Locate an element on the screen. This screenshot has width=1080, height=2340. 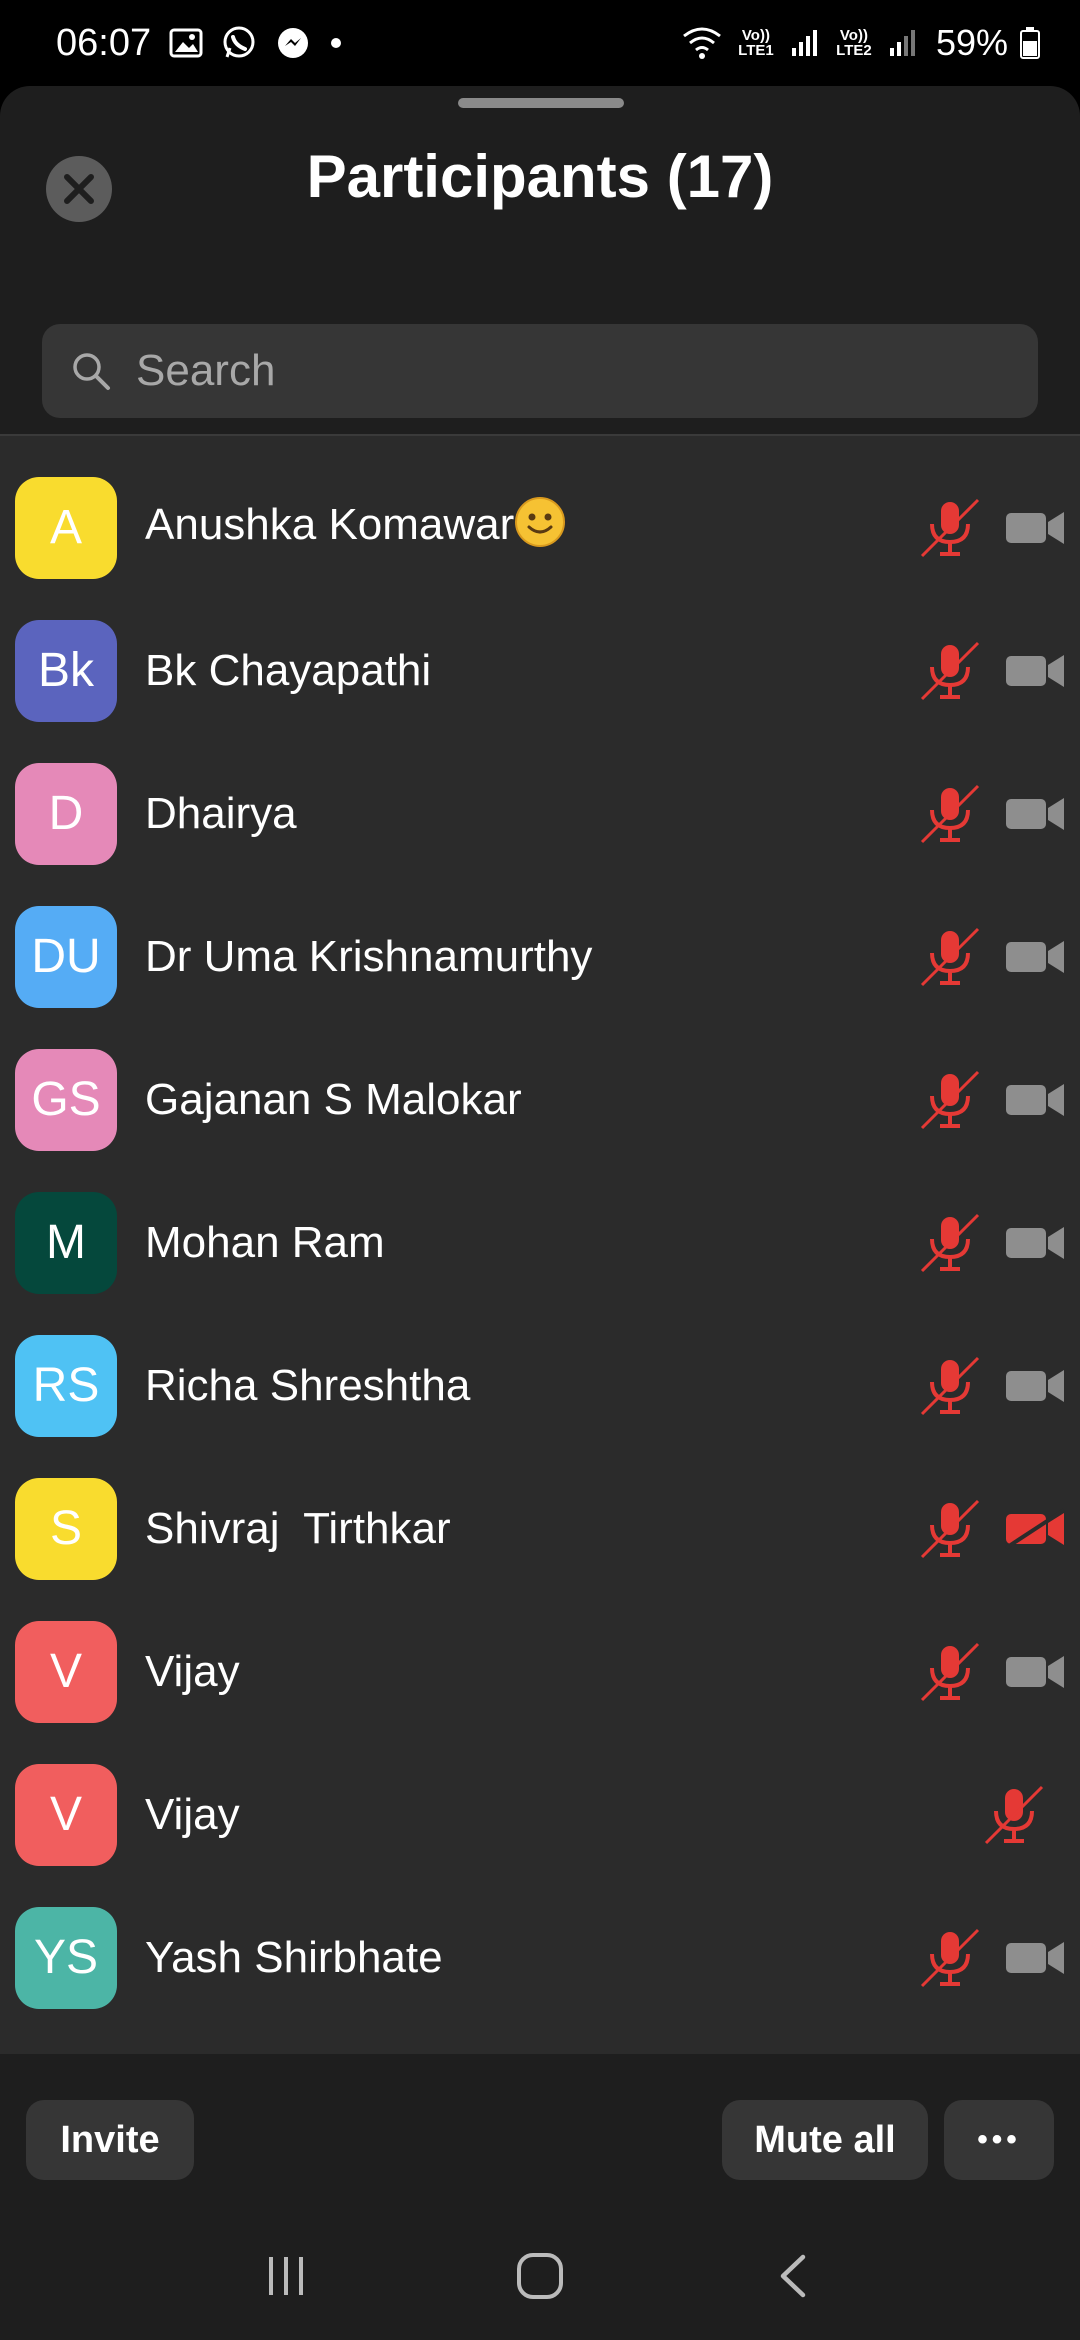
participant-name: Yash Shirbhate is located at coordinates (294, 1958).